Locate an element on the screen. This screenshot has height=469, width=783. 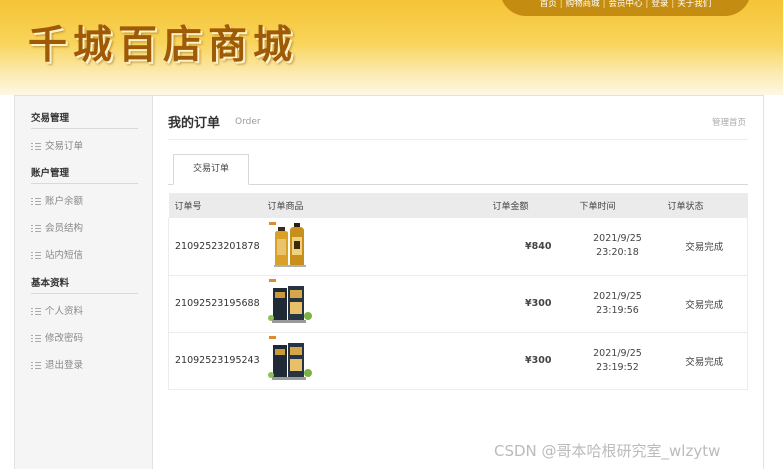
sidebar-item-change-password: 修改密码 is located at coordinates (84, 338).